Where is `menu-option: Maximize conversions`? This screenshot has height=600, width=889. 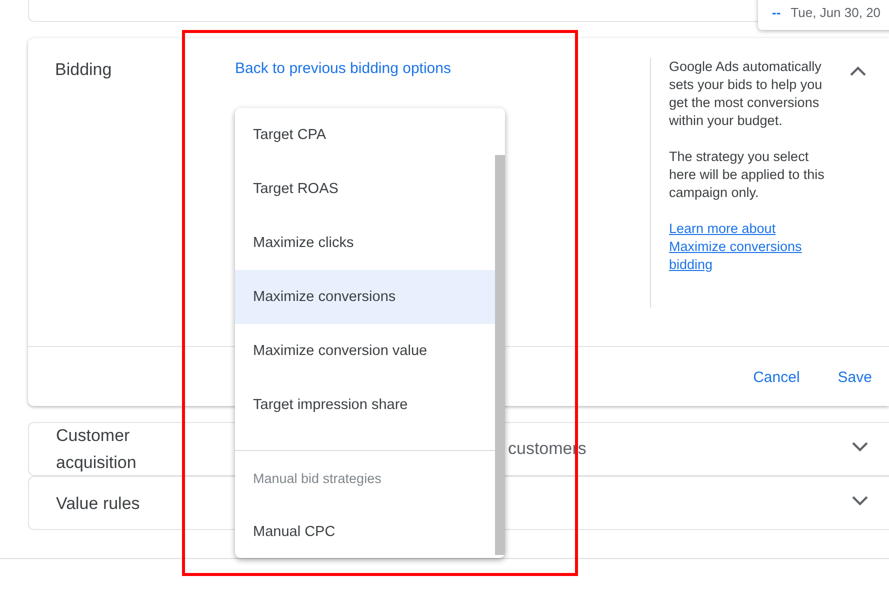
menu-option: Maximize conversions is located at coordinates (365, 297).